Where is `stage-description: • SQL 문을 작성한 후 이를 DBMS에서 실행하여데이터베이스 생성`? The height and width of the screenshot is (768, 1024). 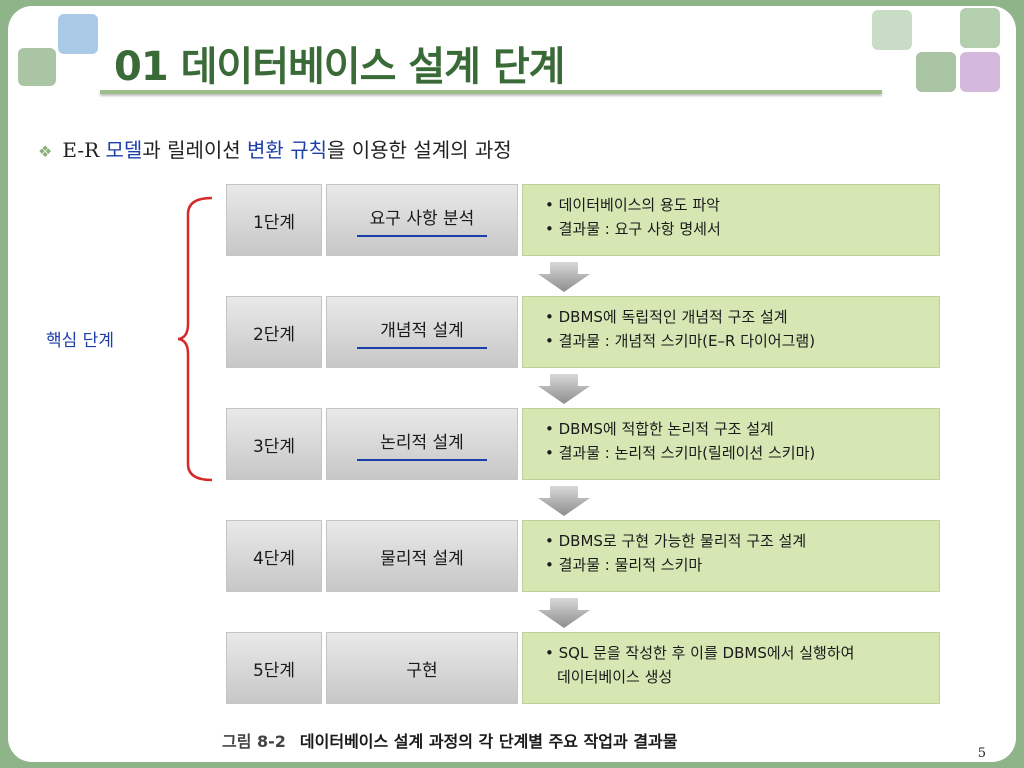 stage-description: • SQL 문을 작성한 후 이를 DBMS에서 실행하여데이터베이스 생성 is located at coordinates (731, 668).